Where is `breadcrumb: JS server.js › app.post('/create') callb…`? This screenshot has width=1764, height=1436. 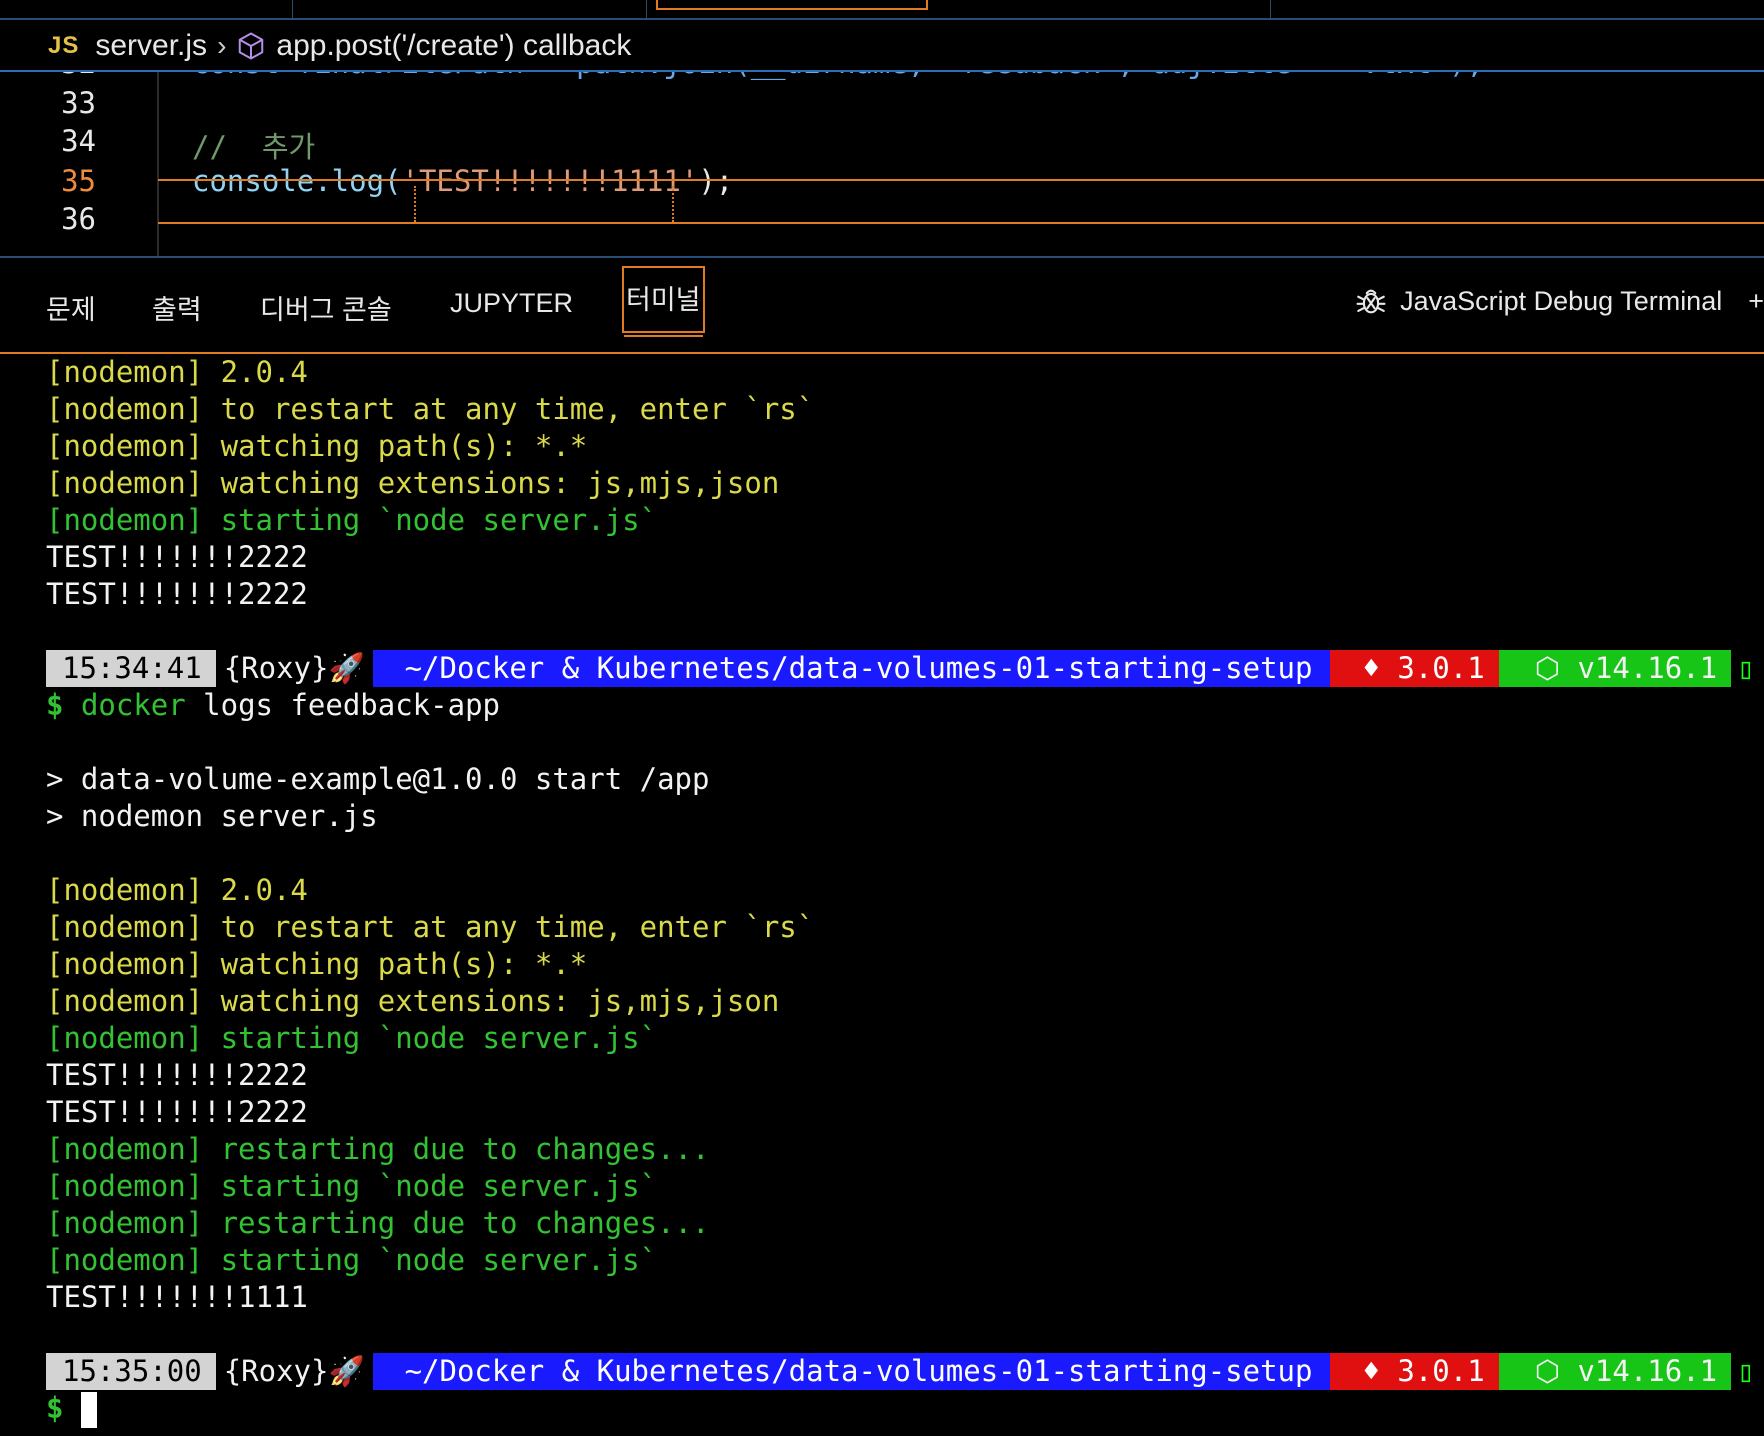
breadcrumb: JS server.js › app.post('/create') callb… is located at coordinates (882, 46).